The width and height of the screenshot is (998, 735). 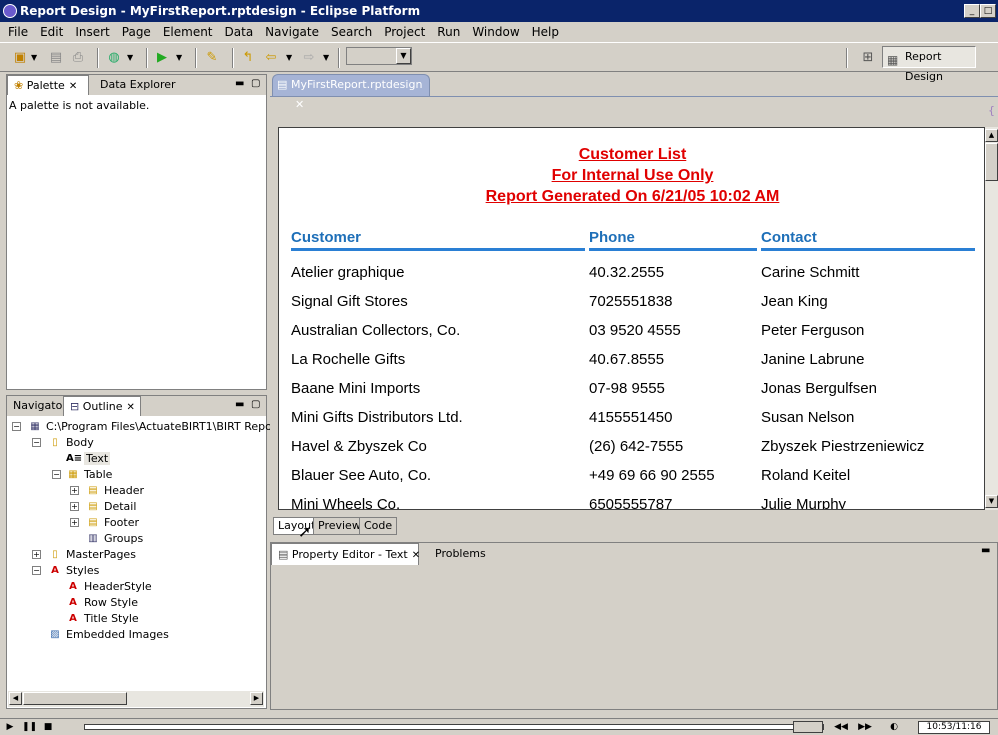 I want to click on forward-icon: ⇨, so click(x=309, y=58).